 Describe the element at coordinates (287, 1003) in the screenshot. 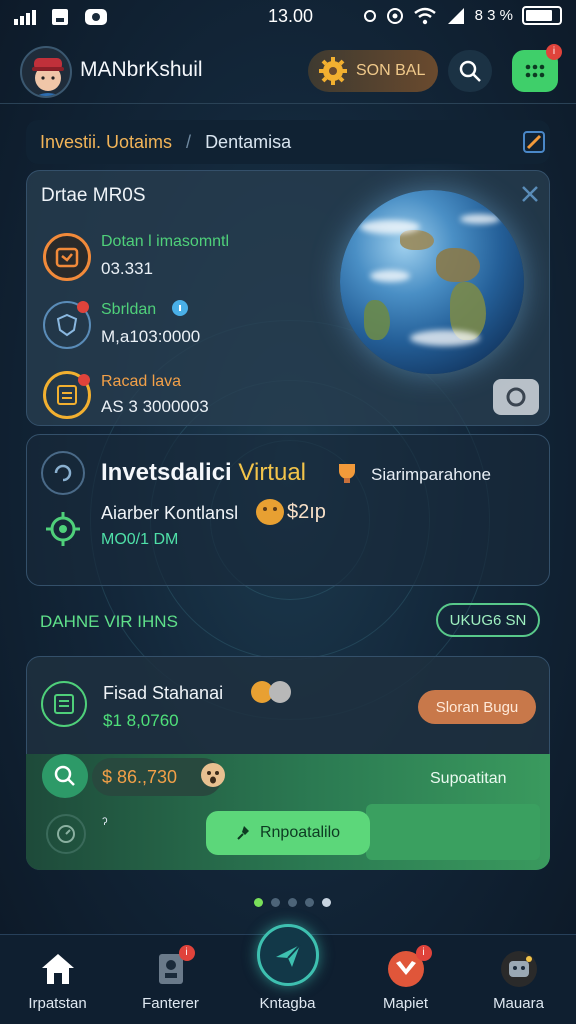

I see `nav-label-travel: Kntagba` at that location.